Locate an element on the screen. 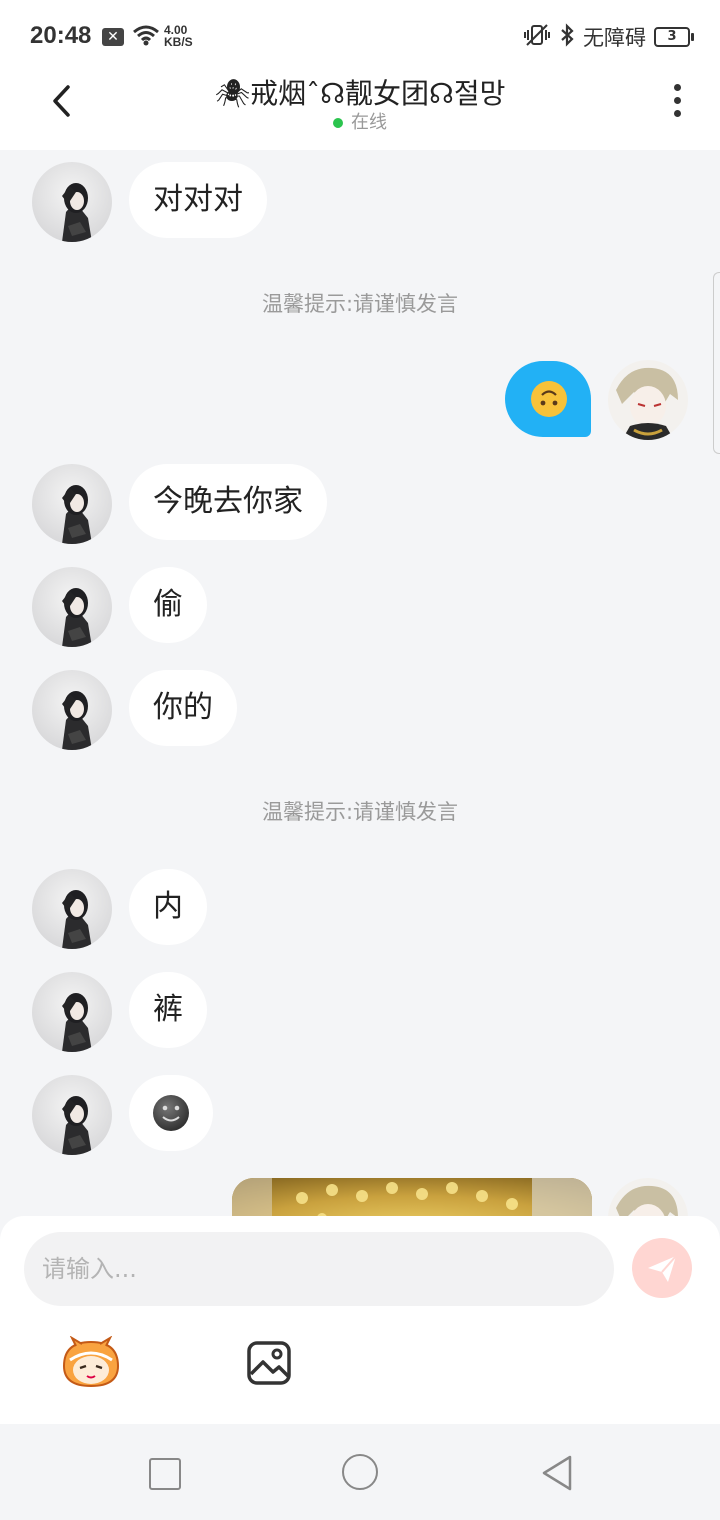 Image resolution: width=720 pixels, height=1520 pixels. composer-panel is located at coordinates (360, 1320).